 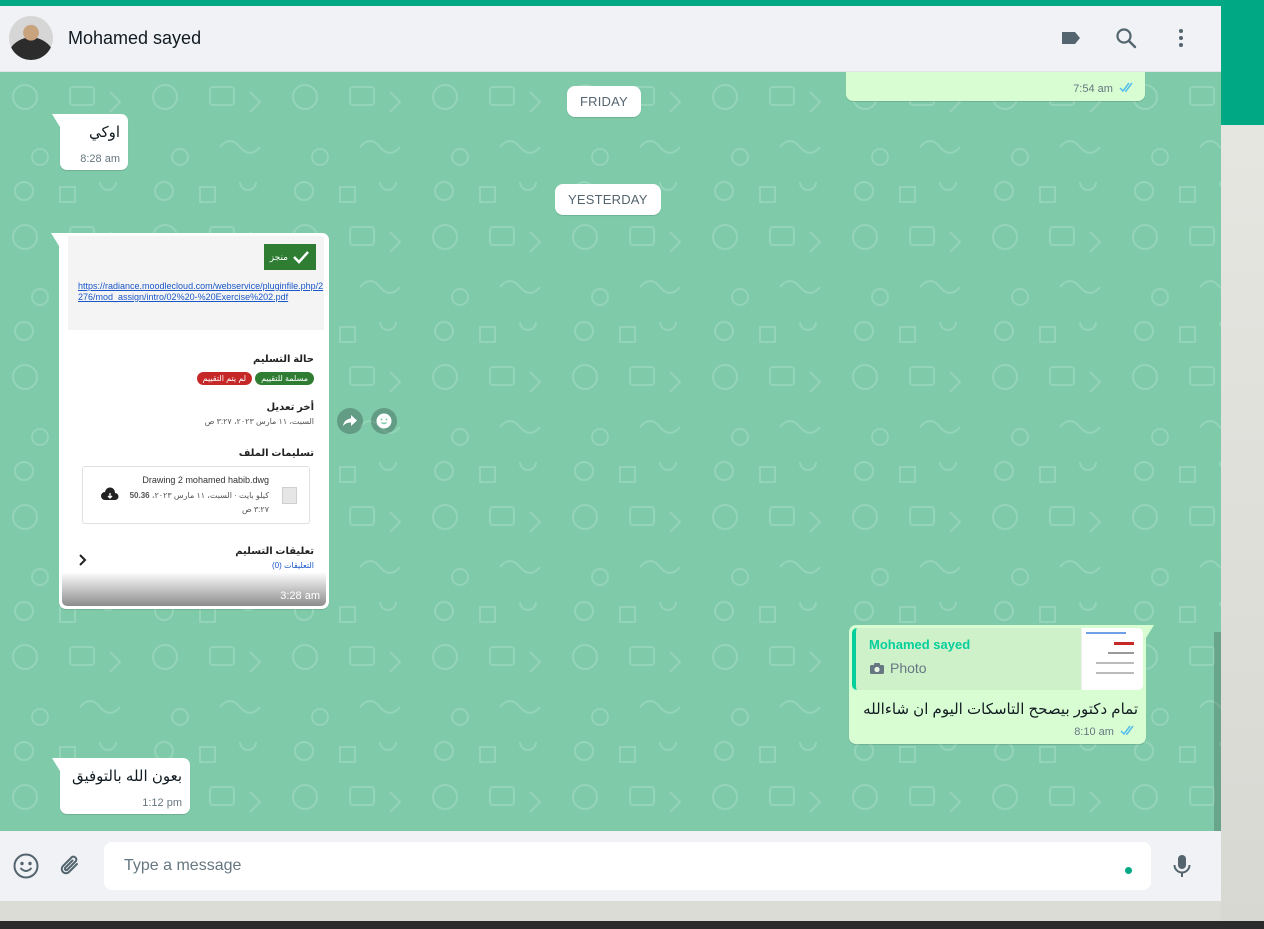 I want to click on avatar, so click(x=31, y=38).